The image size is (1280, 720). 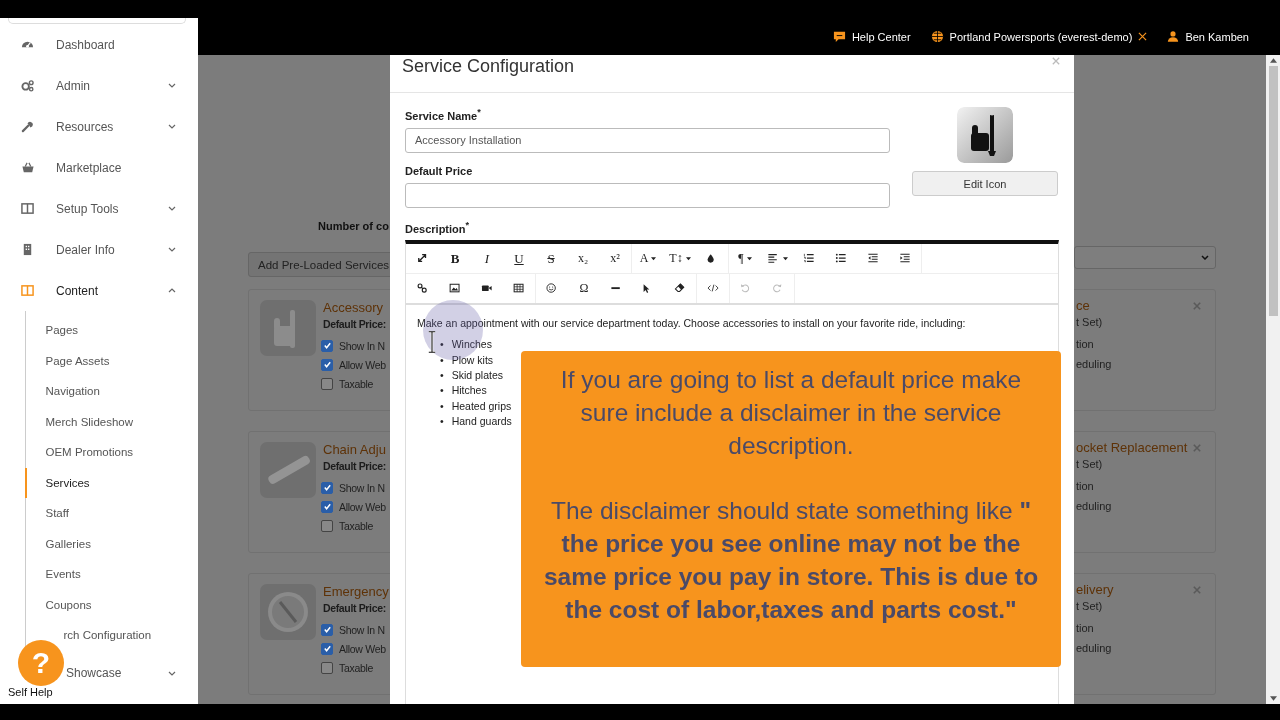 I want to click on bullet-list-icon, so click(x=841, y=259).